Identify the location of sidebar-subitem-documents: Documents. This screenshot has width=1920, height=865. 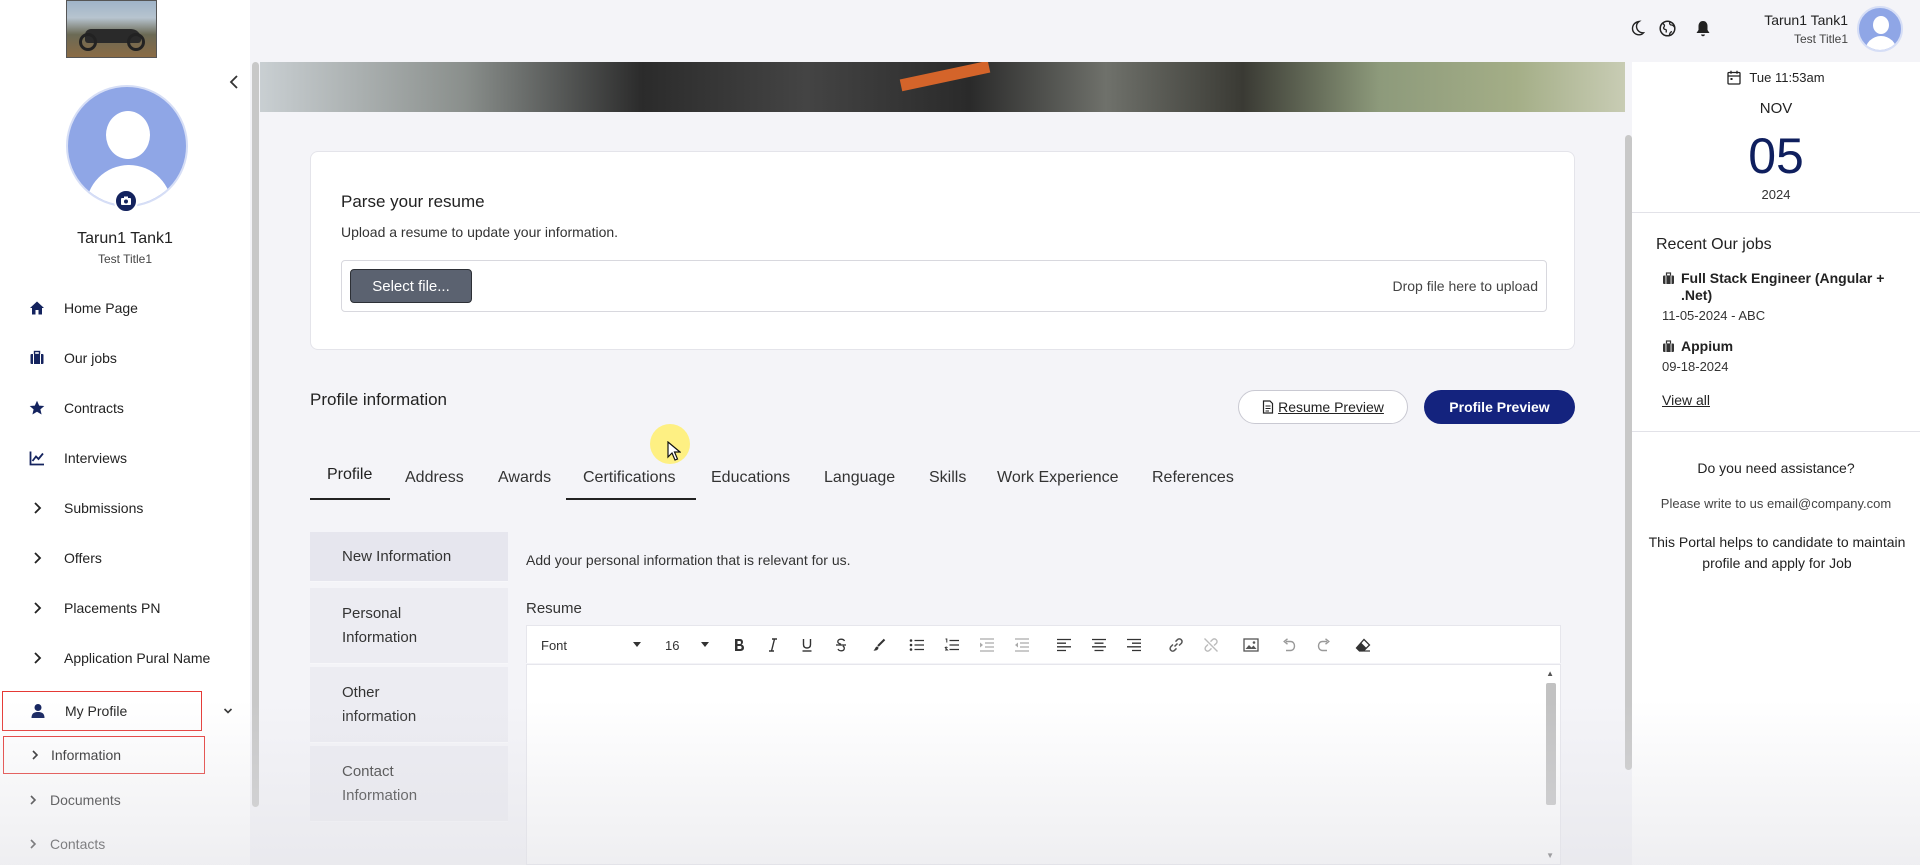
(125, 800).